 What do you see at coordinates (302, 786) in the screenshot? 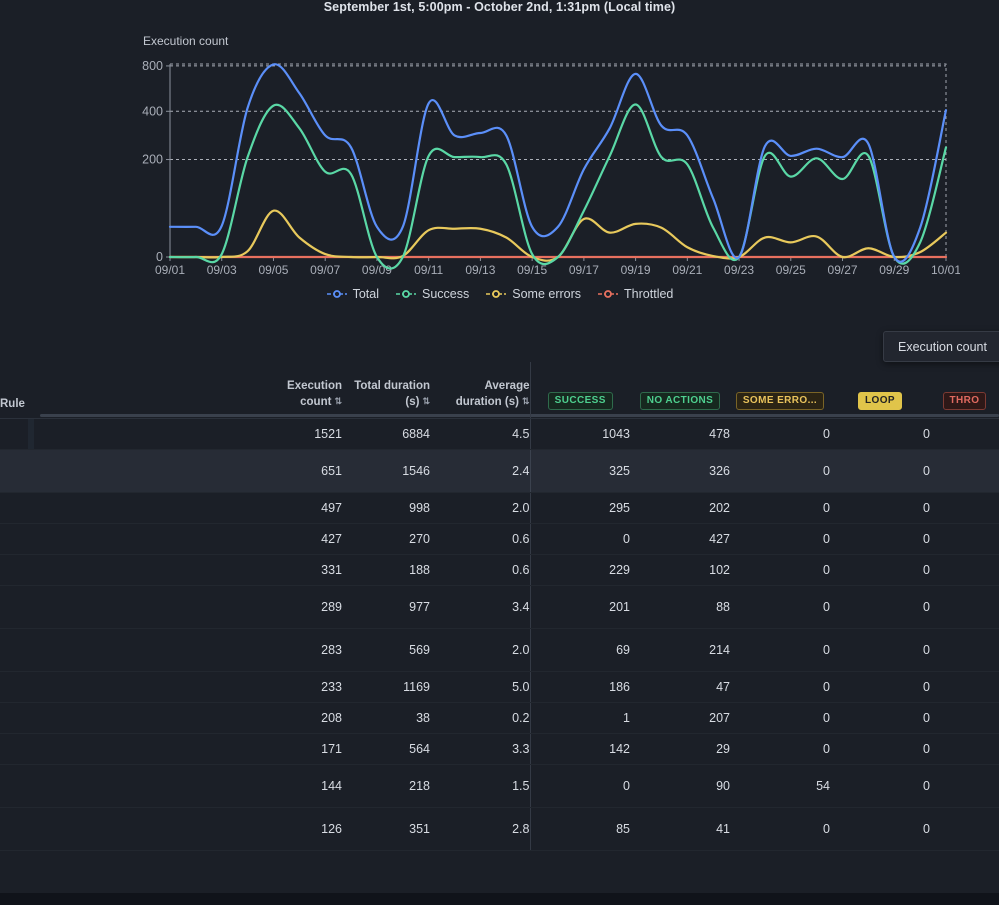
I see `cell-exec: 144` at bounding box center [302, 786].